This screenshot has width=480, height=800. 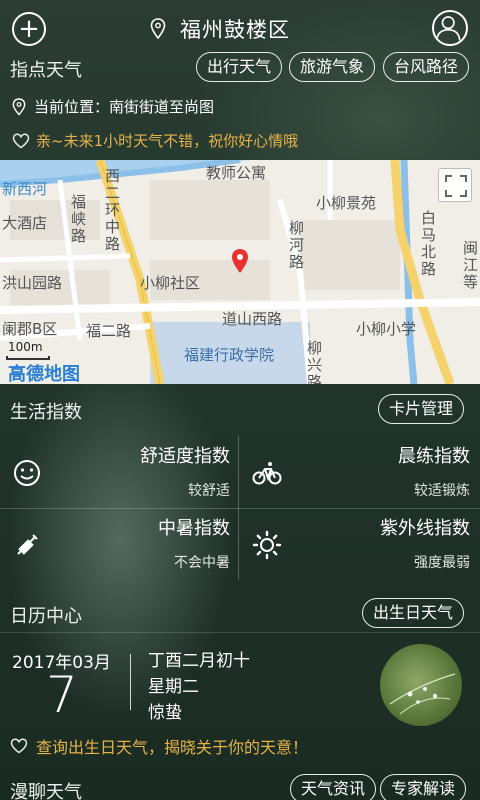 I want to click on city-name: 福州鼓楼区, so click(x=235, y=30).